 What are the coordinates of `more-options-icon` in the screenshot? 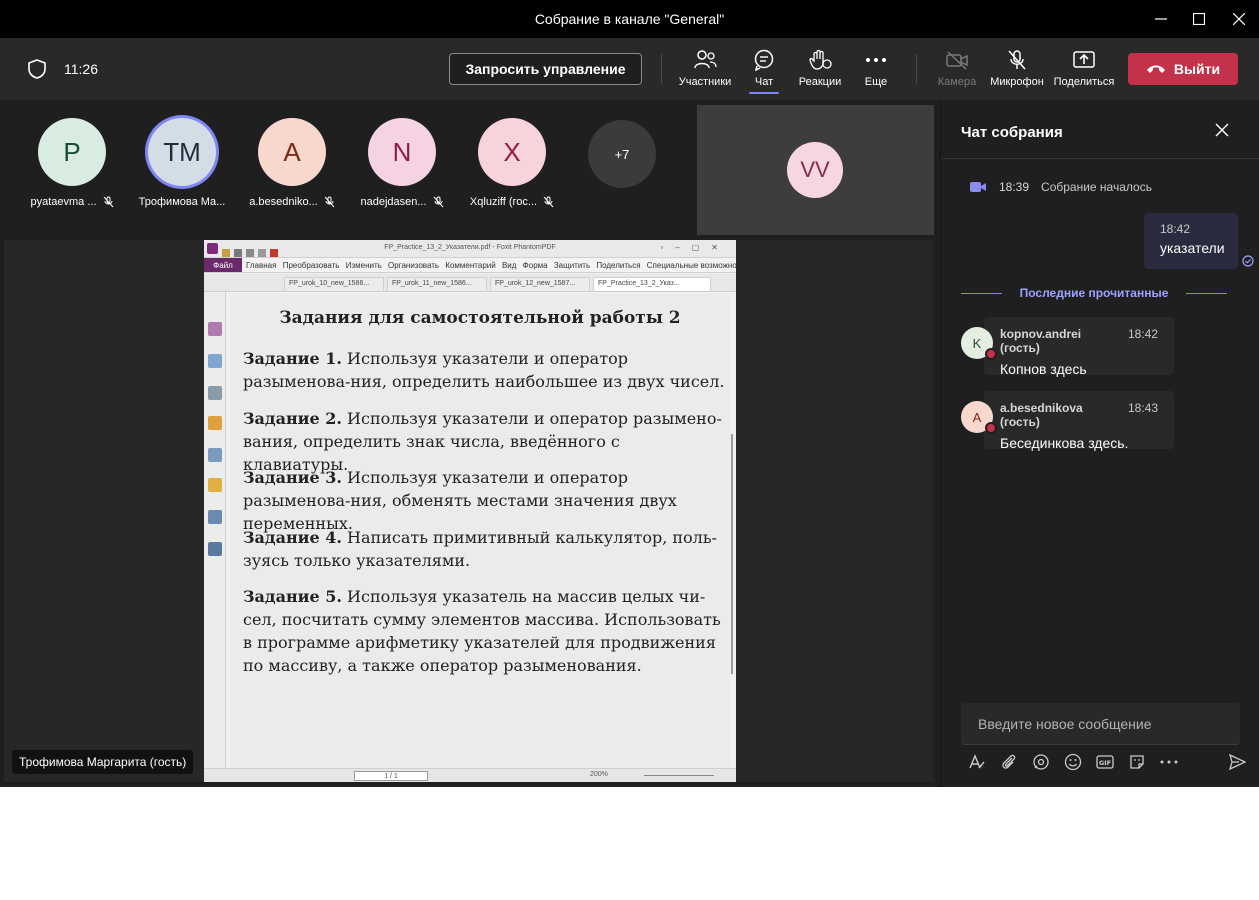 It's located at (1169, 762).